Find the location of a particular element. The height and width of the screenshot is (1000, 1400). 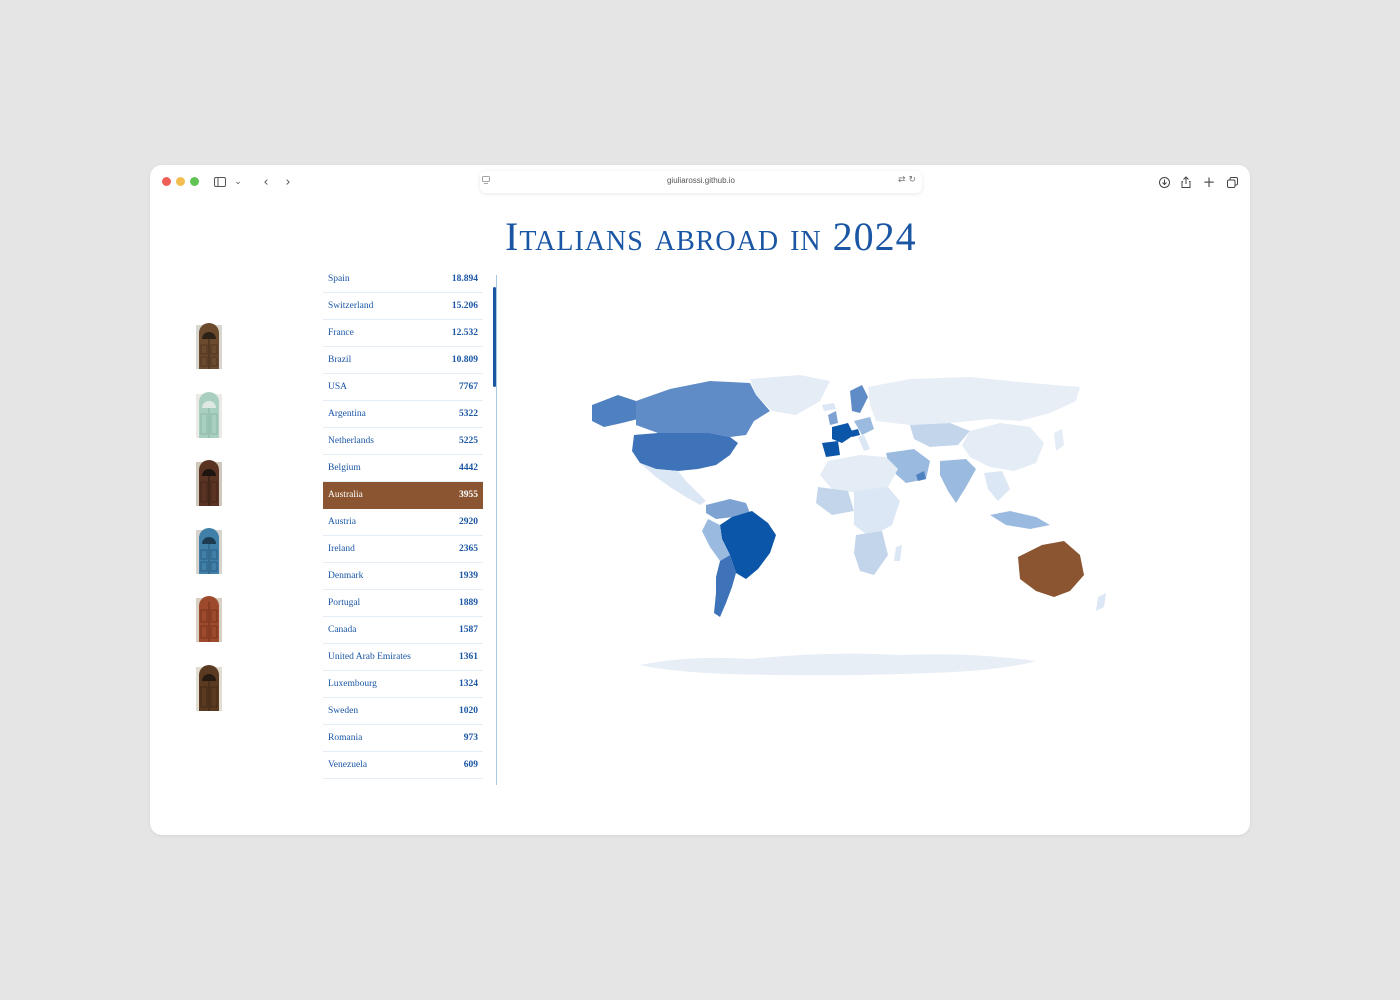

country-row: Australia 3955 is located at coordinates (403, 495).